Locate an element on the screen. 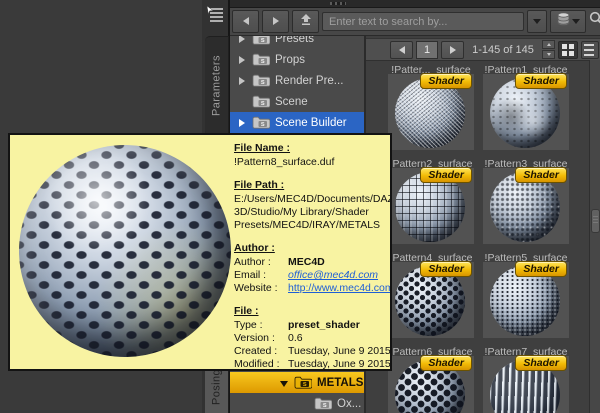  email-link: office@mec4d.com is located at coordinates (333, 275).